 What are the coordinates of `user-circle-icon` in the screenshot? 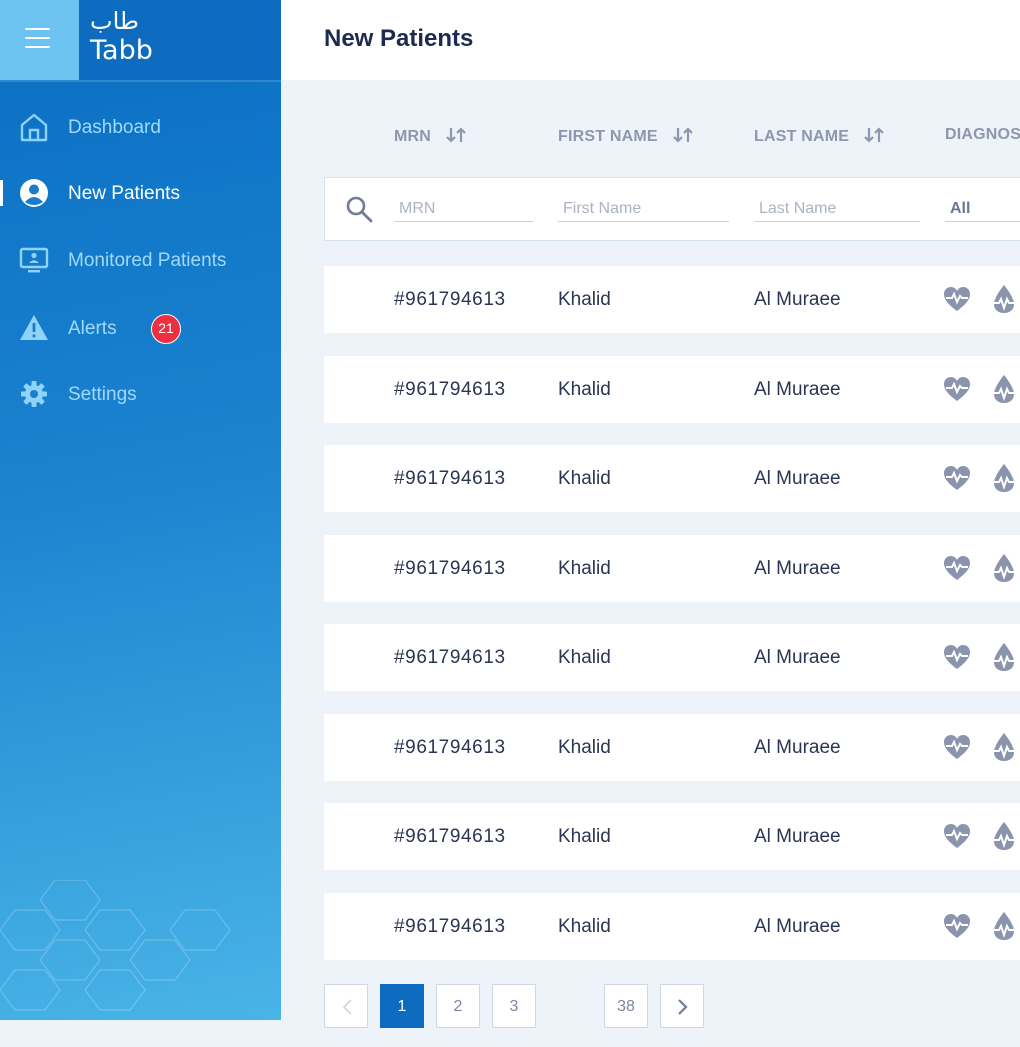 It's located at (34, 193).